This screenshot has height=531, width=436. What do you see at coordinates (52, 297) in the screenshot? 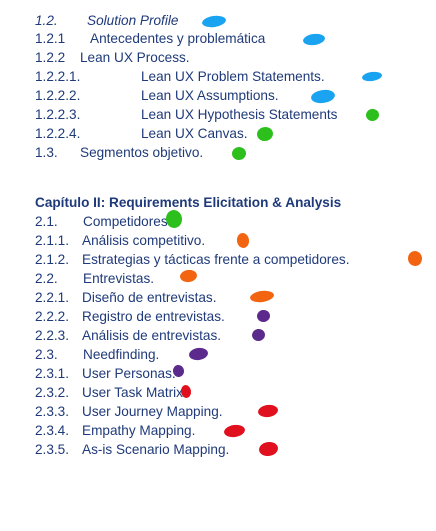
I see `toc-number: 2.2.1.` at bounding box center [52, 297].